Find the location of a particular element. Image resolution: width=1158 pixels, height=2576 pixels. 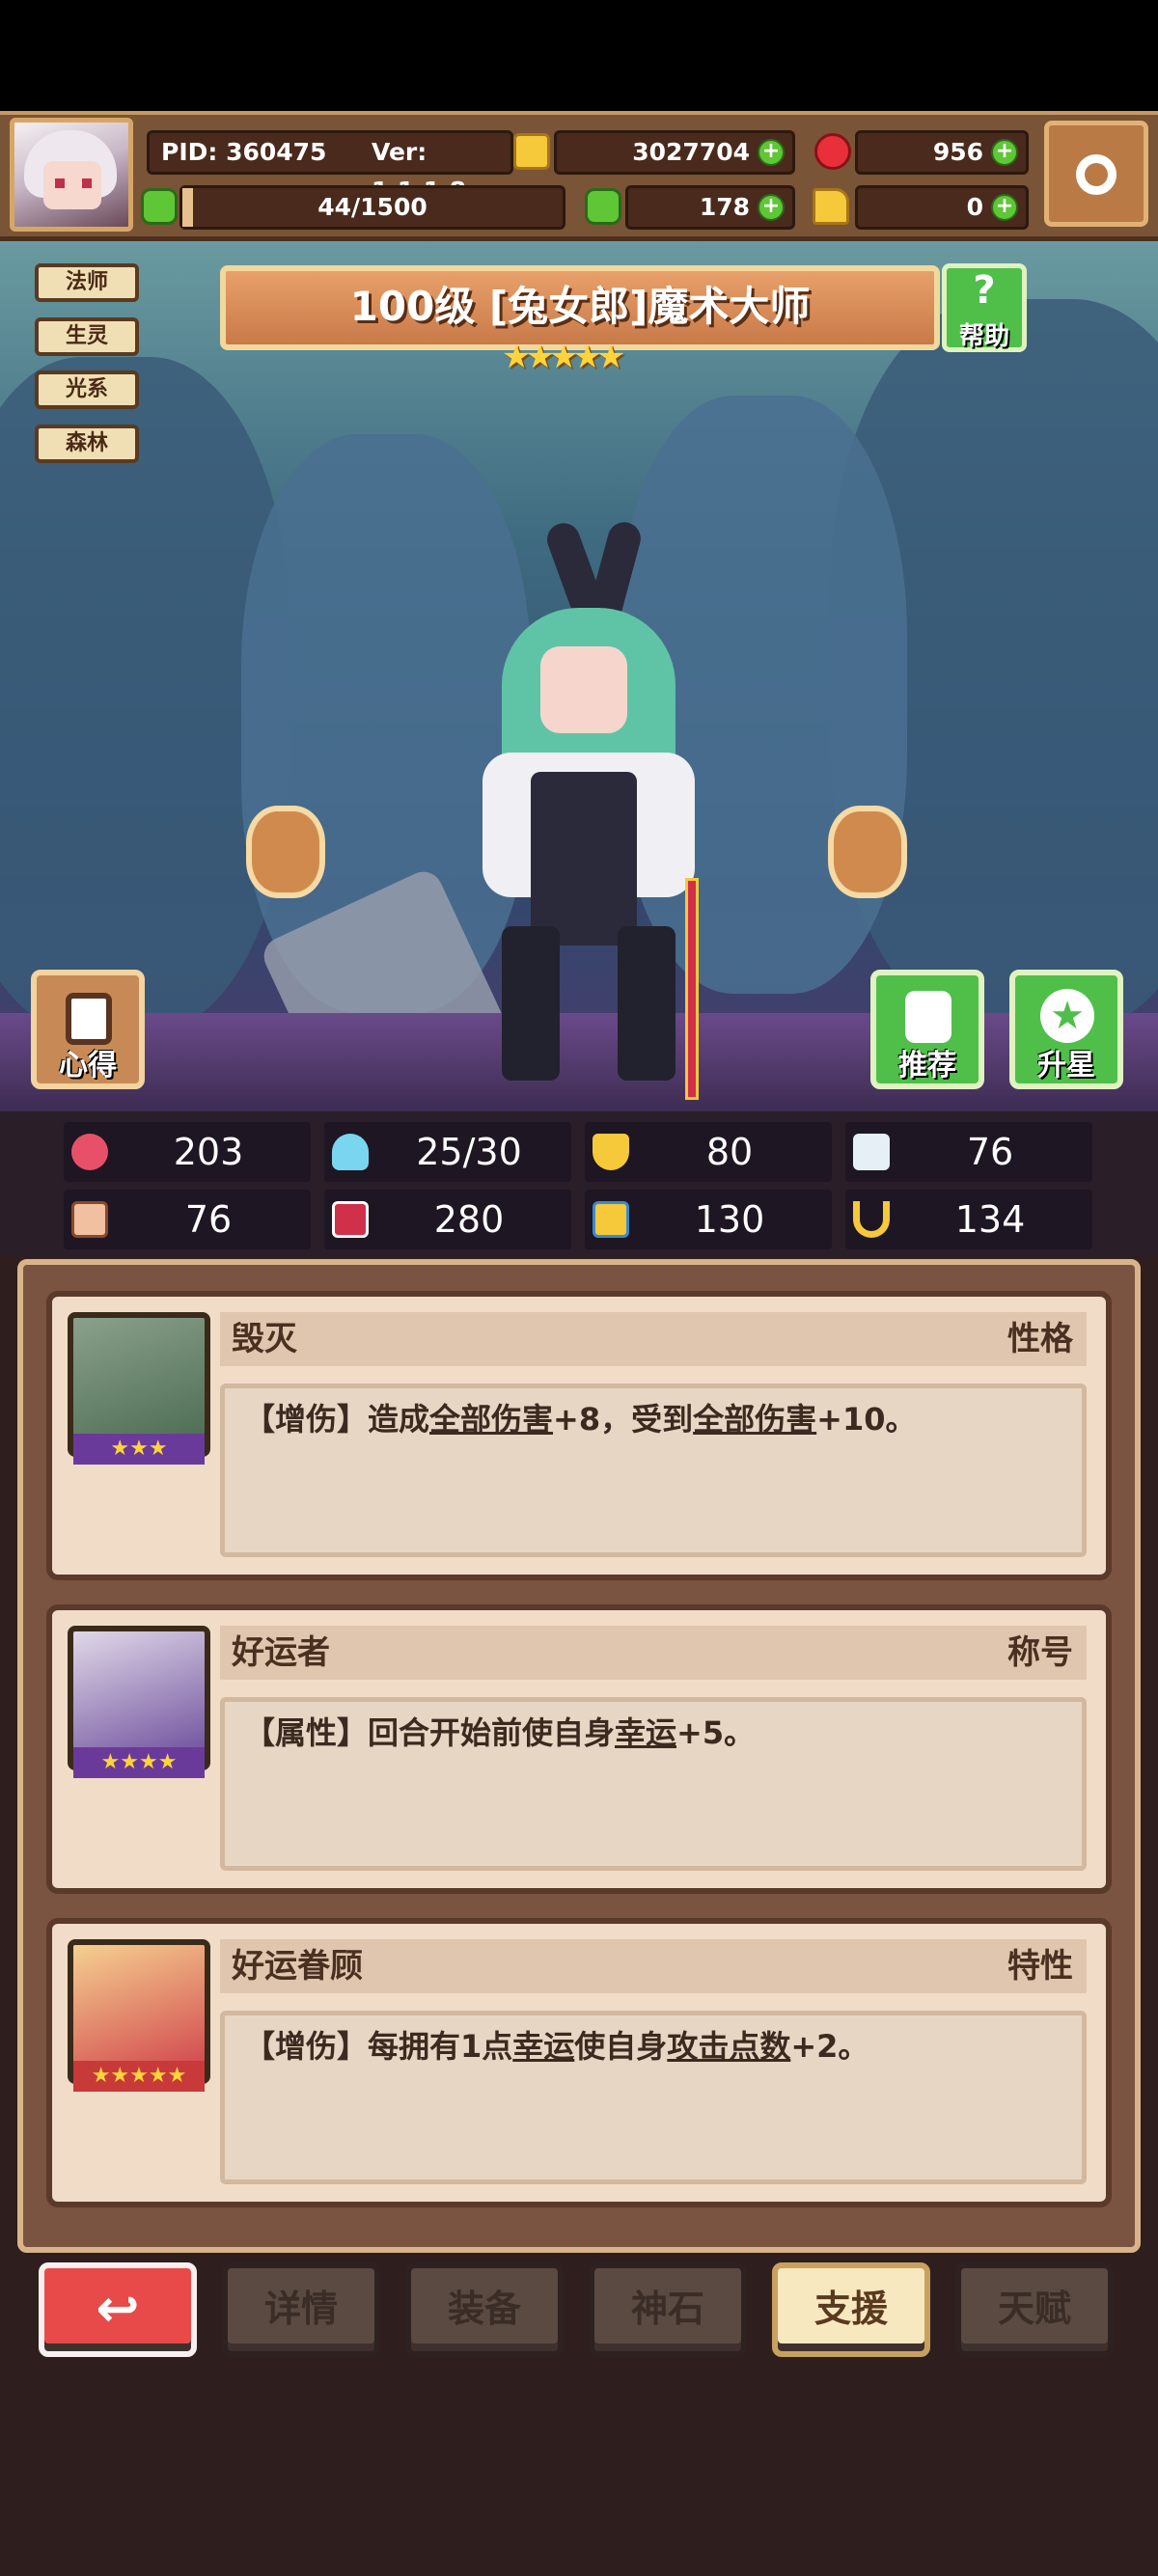

tab-details: 详情 is located at coordinates (301, 2310).